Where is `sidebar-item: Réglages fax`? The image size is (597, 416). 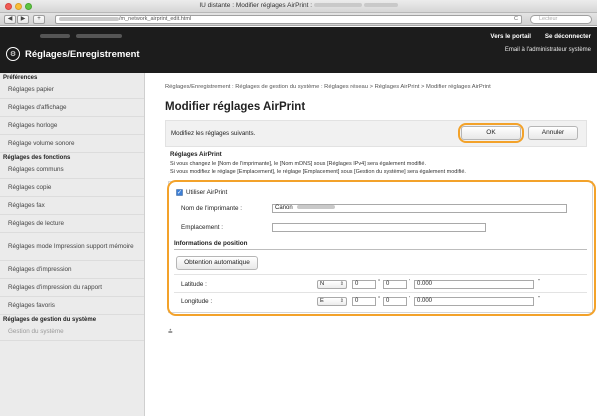
sidebar-item: Réglages fax is located at coordinates (72, 206).